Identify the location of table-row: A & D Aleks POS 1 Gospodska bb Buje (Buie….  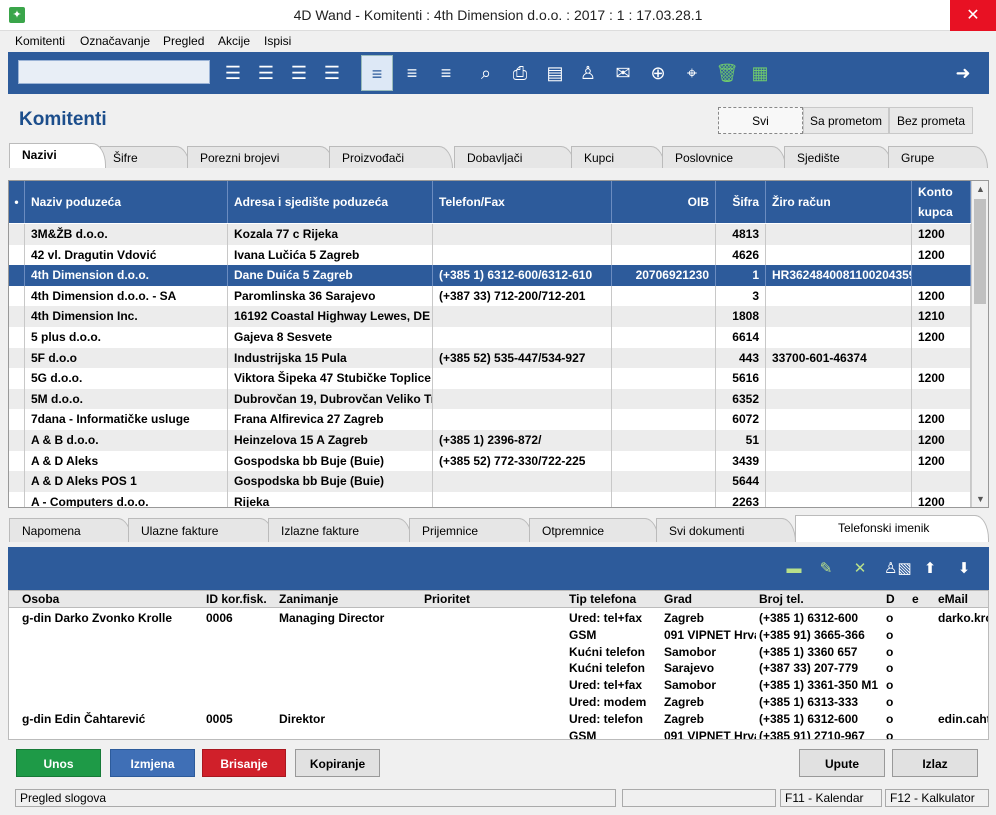
(490, 481).